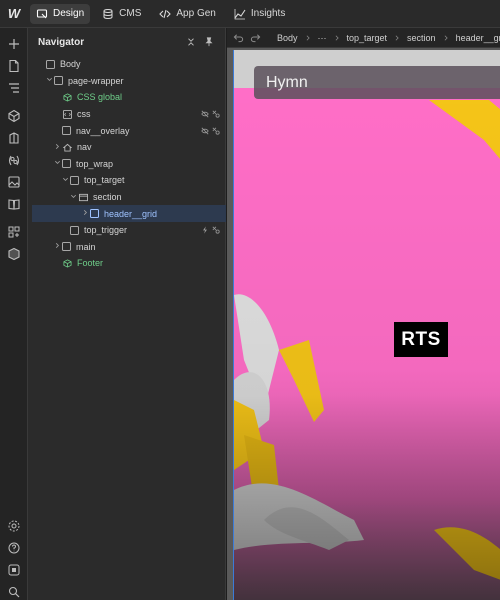 This screenshot has width=500, height=600. What do you see at coordinates (421, 38) in the screenshot?
I see `breadcrumb-item: section` at bounding box center [421, 38].